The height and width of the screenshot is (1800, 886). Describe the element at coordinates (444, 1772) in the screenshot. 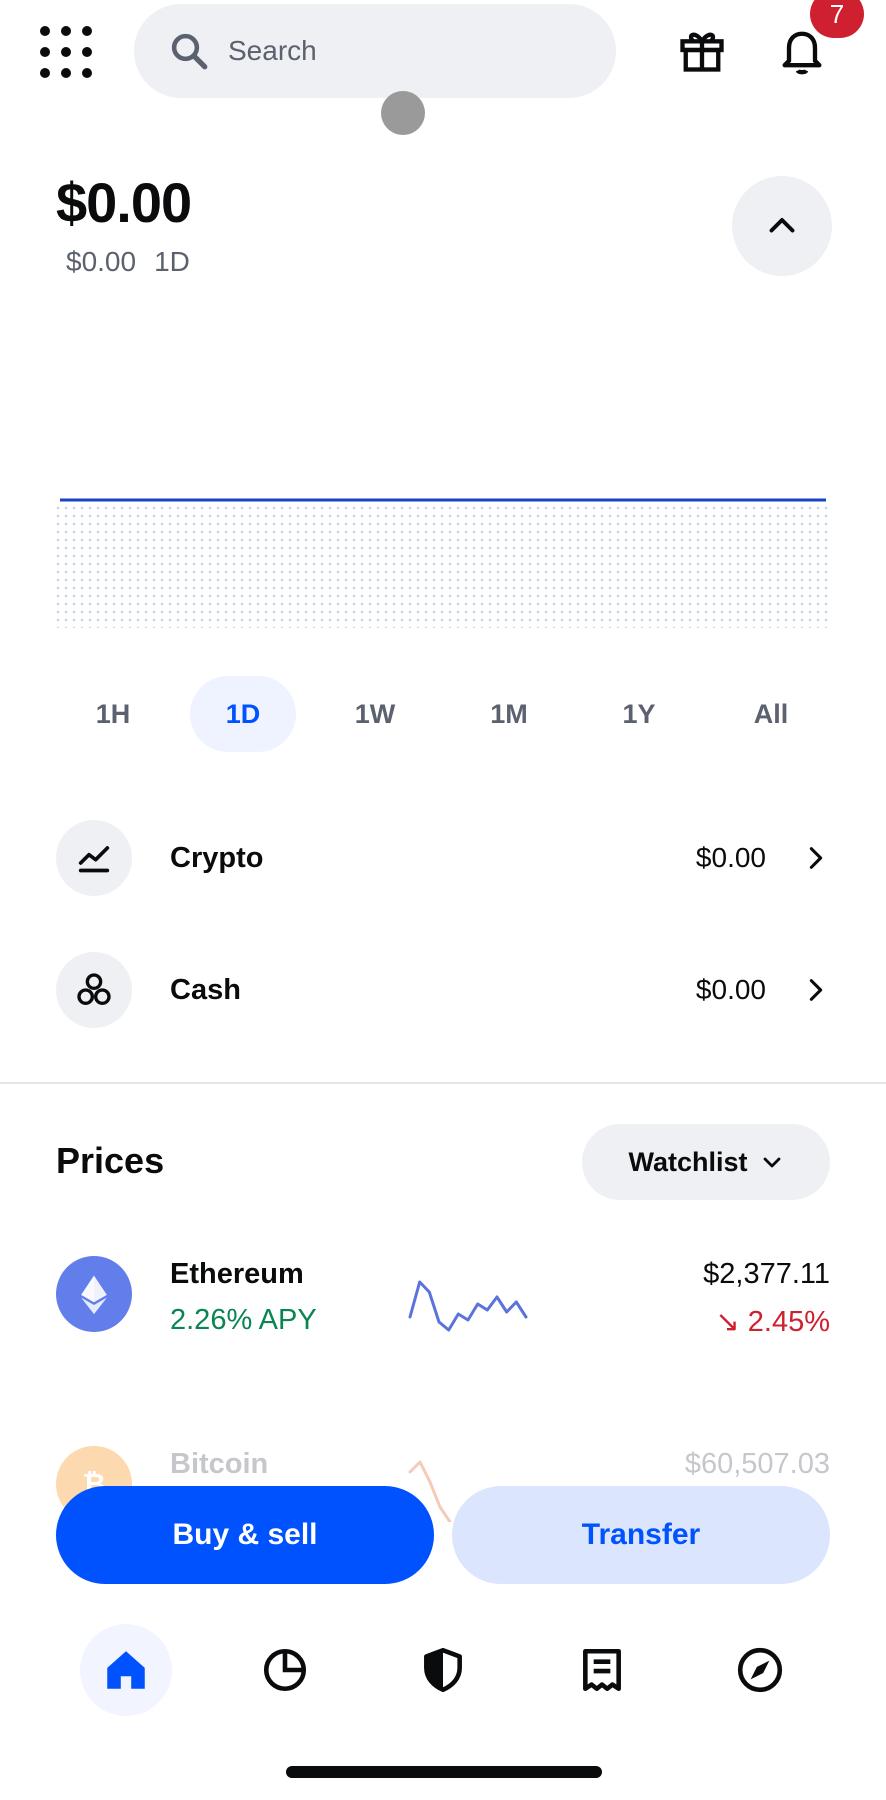

I see `home-indicator` at that location.